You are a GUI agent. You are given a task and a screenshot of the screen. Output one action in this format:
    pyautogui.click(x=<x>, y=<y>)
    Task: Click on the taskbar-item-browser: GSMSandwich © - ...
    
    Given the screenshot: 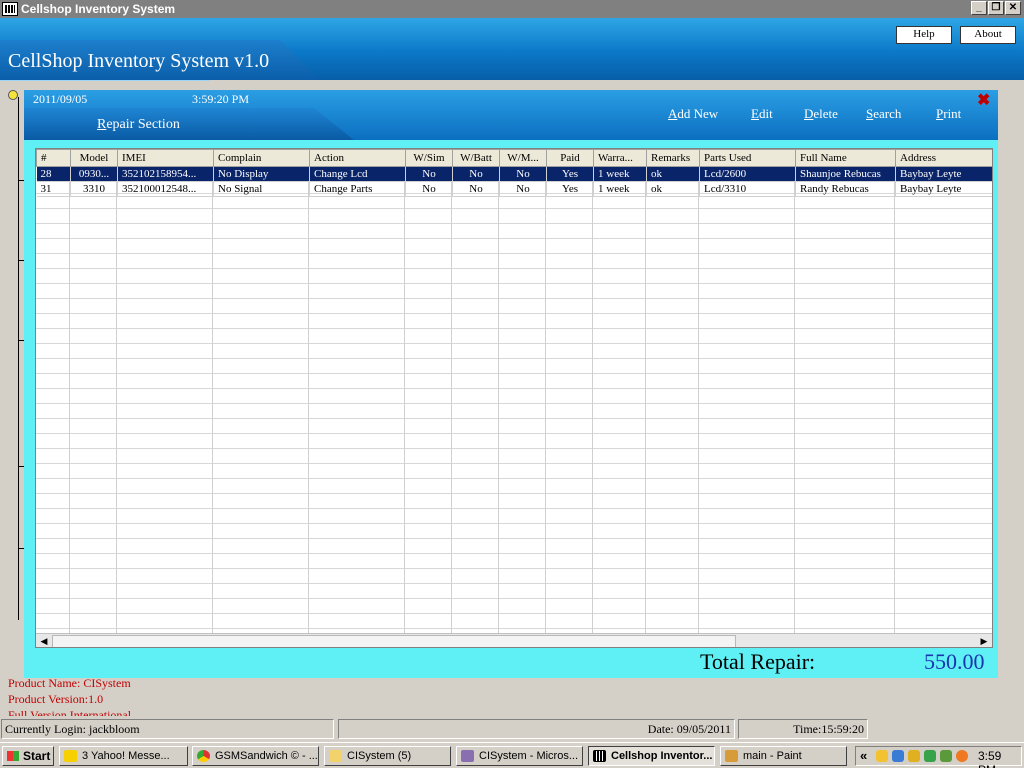 What is the action you would take?
    pyautogui.click(x=255, y=756)
    